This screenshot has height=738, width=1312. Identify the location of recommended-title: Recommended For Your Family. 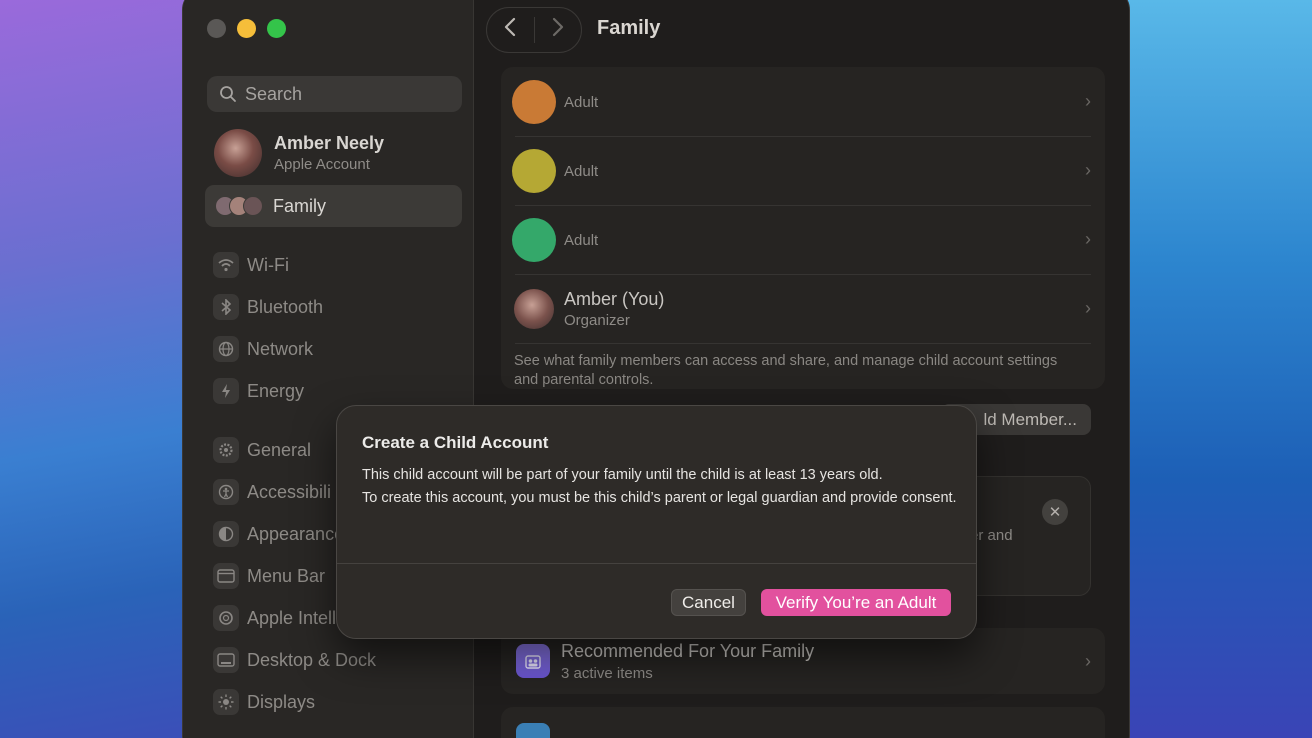
(688, 650).